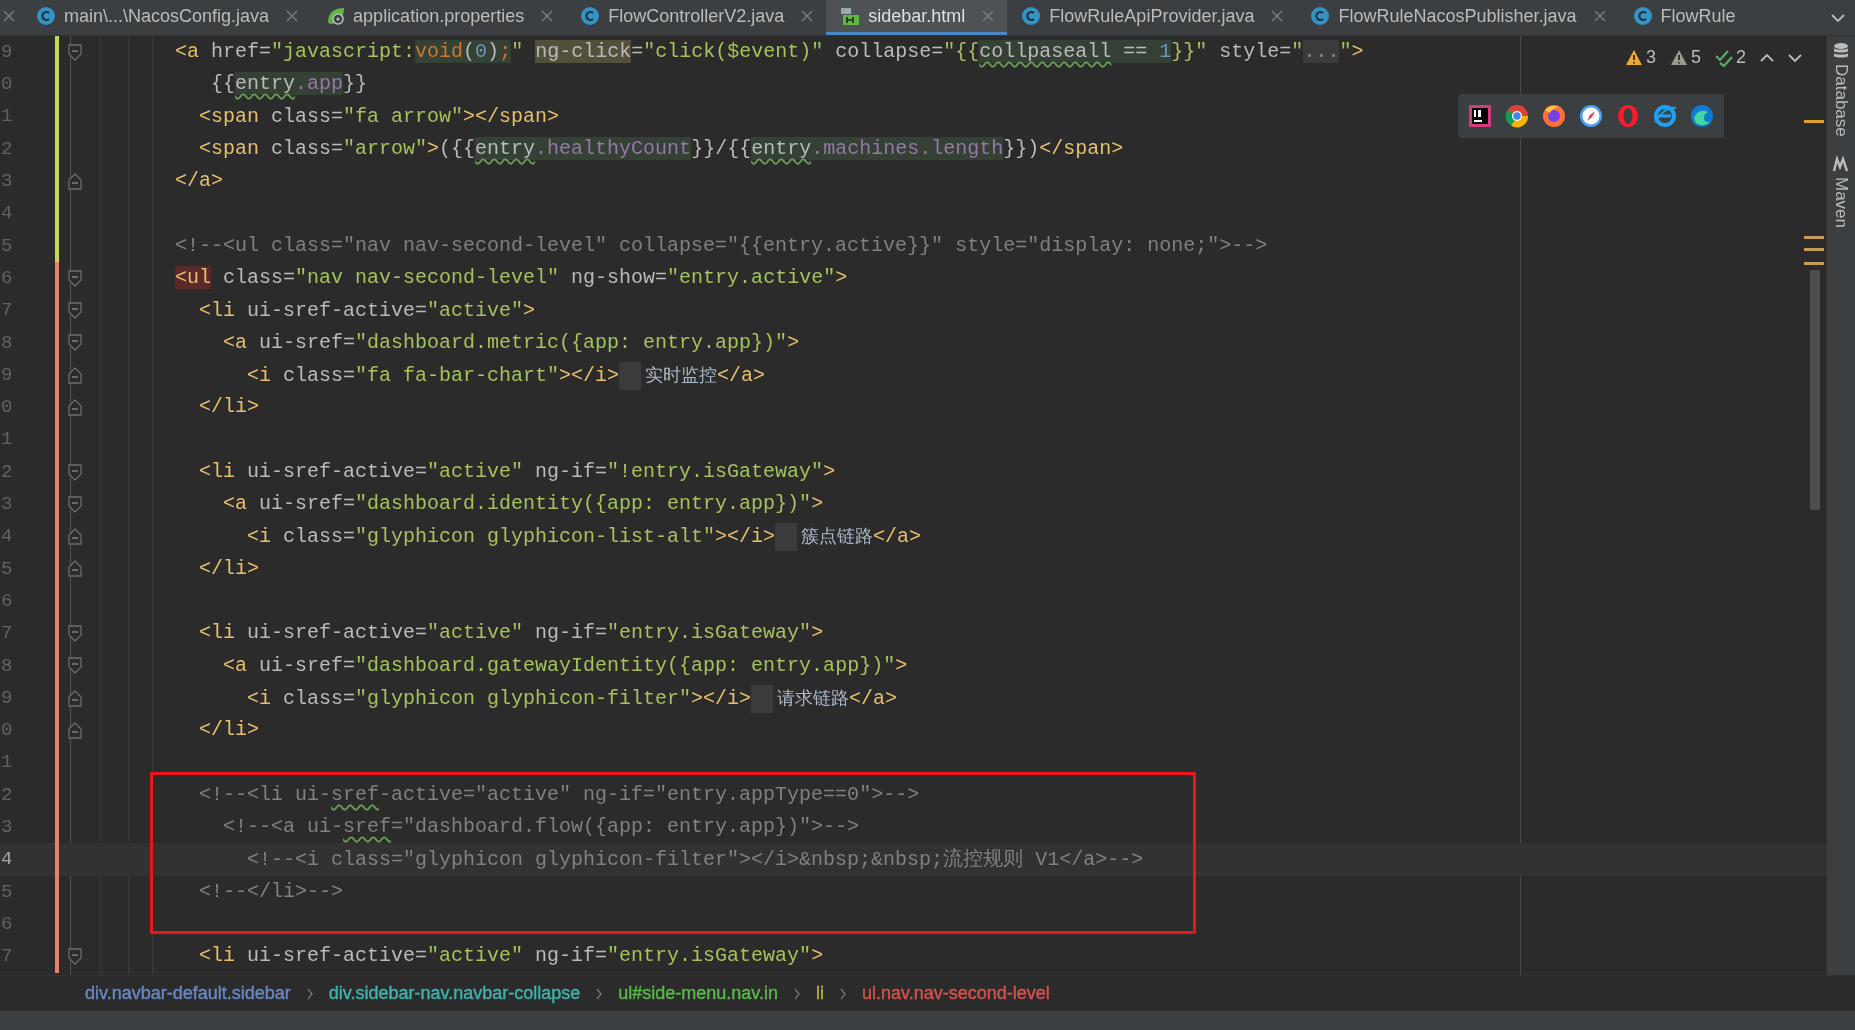 Image resolution: width=1855 pixels, height=1030 pixels. I want to click on double-check-icon, so click(1724, 57).